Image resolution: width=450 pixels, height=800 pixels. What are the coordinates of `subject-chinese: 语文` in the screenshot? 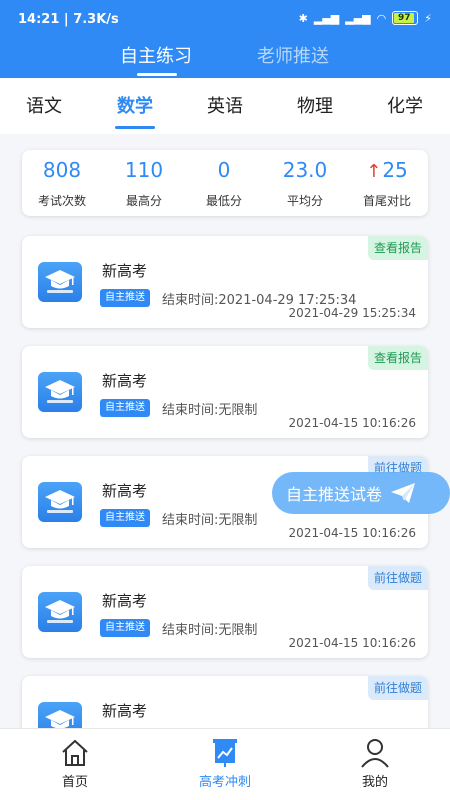 It's located at (44, 105).